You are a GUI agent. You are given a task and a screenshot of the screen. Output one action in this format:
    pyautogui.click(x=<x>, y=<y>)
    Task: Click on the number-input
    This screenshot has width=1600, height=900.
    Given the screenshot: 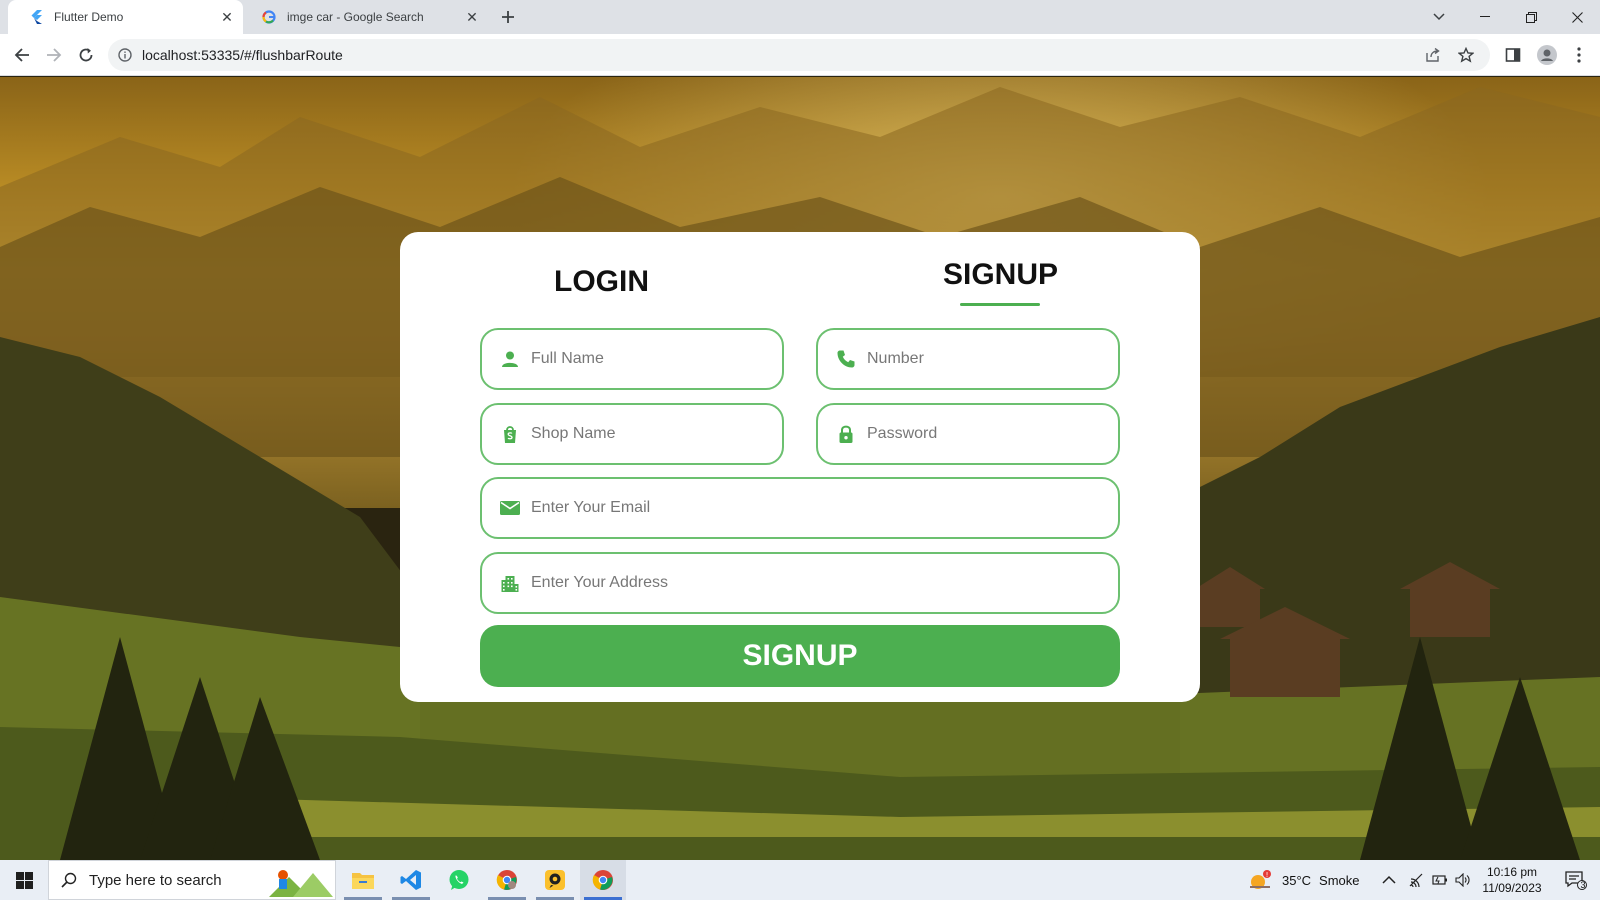 What is the action you would take?
    pyautogui.click(x=987, y=359)
    